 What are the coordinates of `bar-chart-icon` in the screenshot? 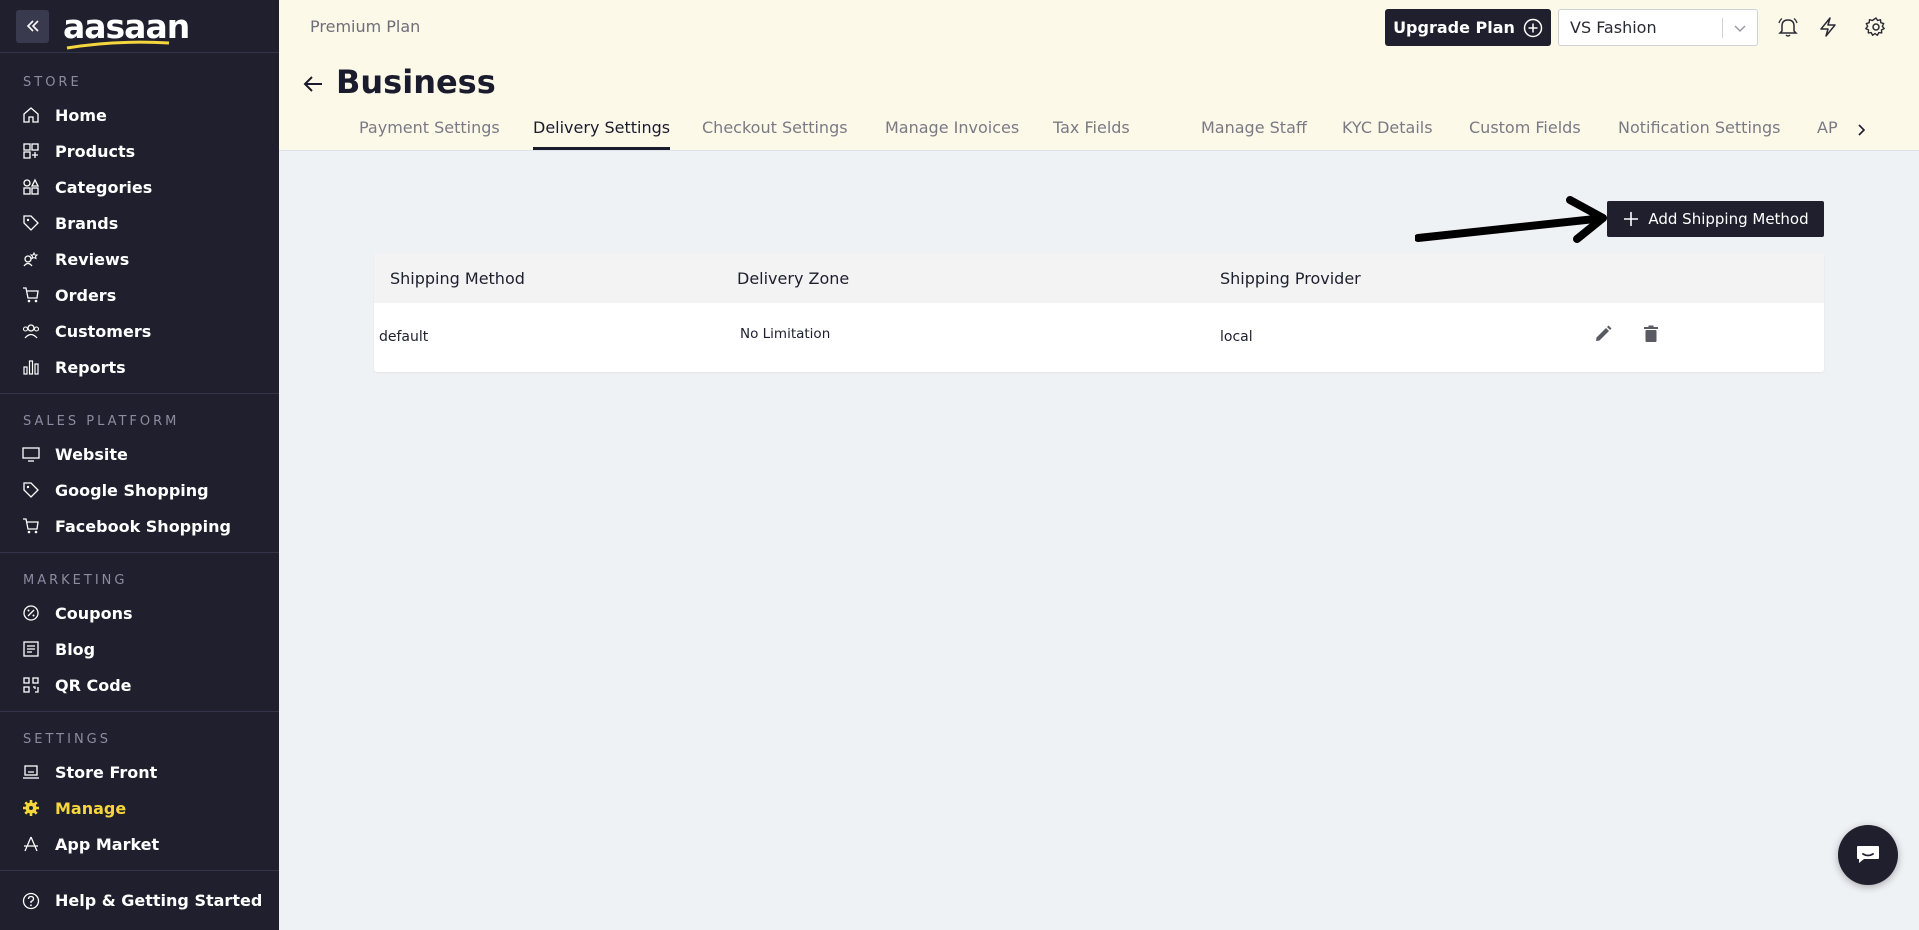 It's located at (31, 367).